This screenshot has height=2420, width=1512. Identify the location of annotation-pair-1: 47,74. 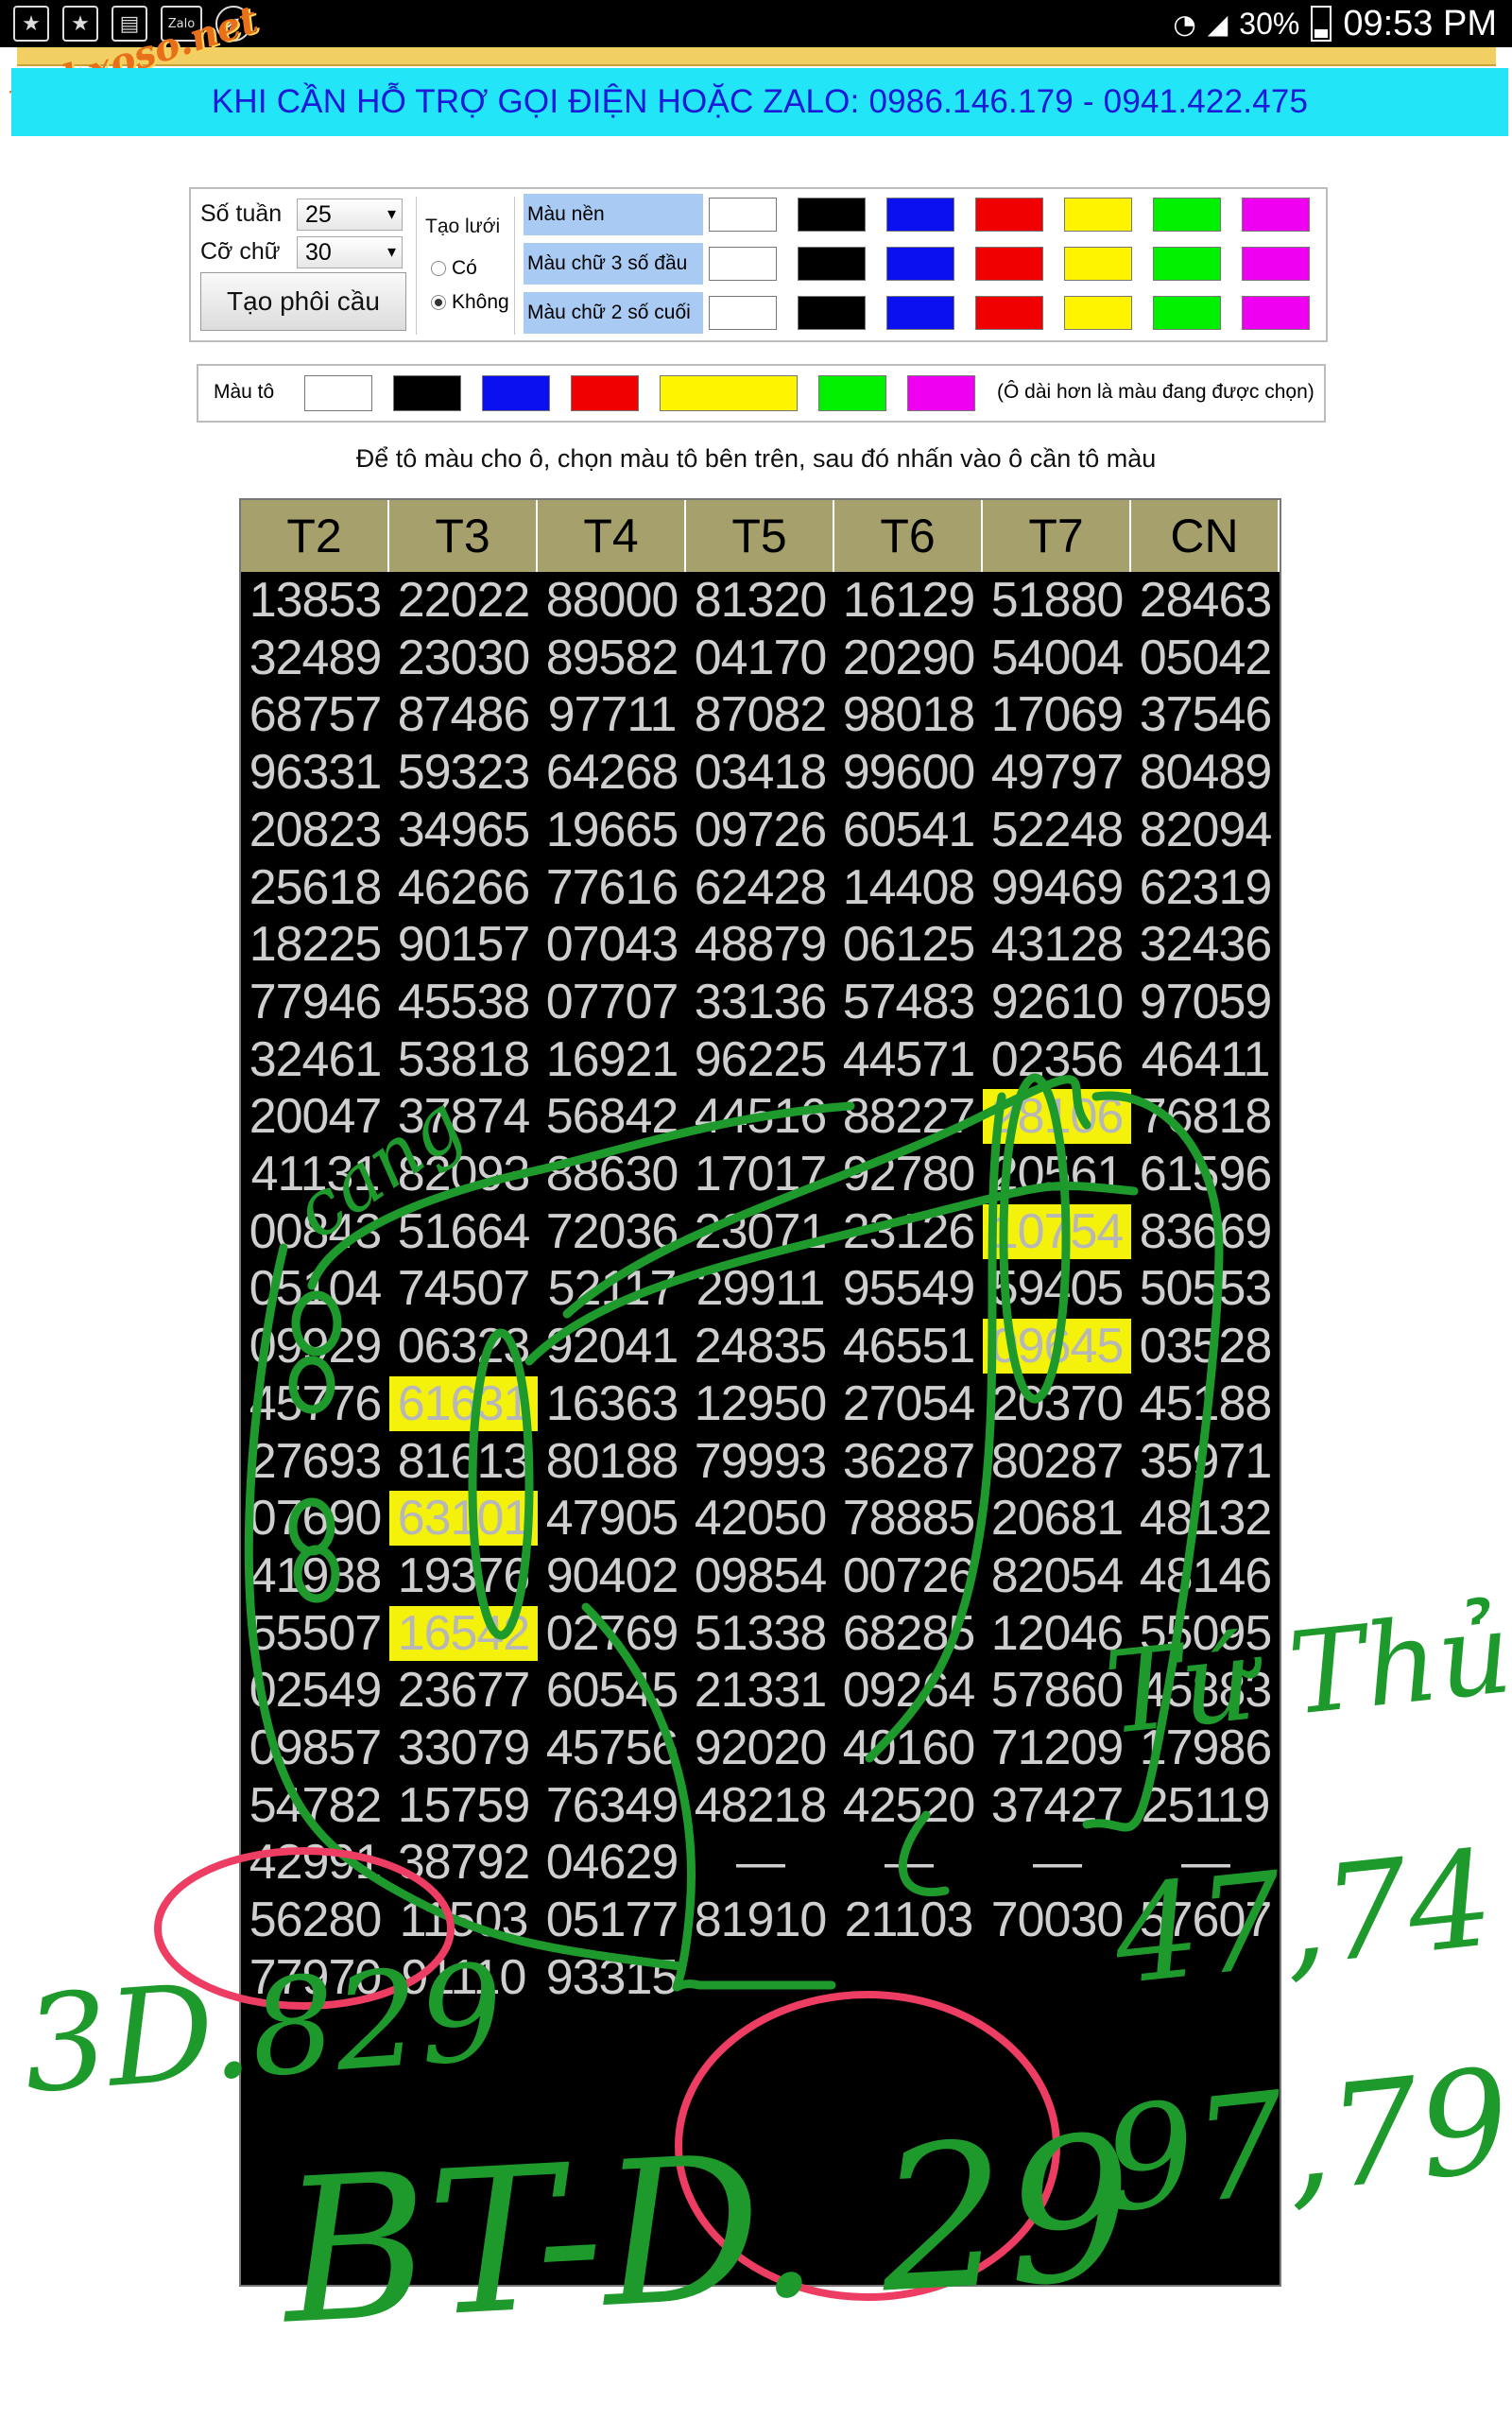
(1304, 1918).